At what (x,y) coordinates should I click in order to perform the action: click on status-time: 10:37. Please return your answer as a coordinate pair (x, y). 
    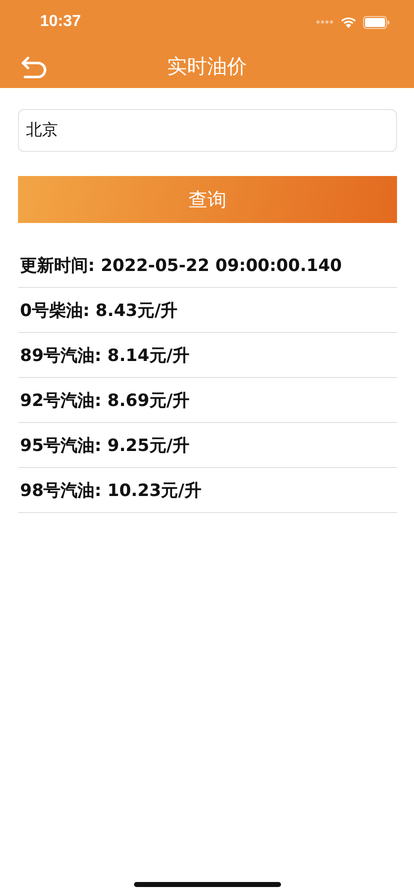
    Looking at the image, I should click on (60, 22).